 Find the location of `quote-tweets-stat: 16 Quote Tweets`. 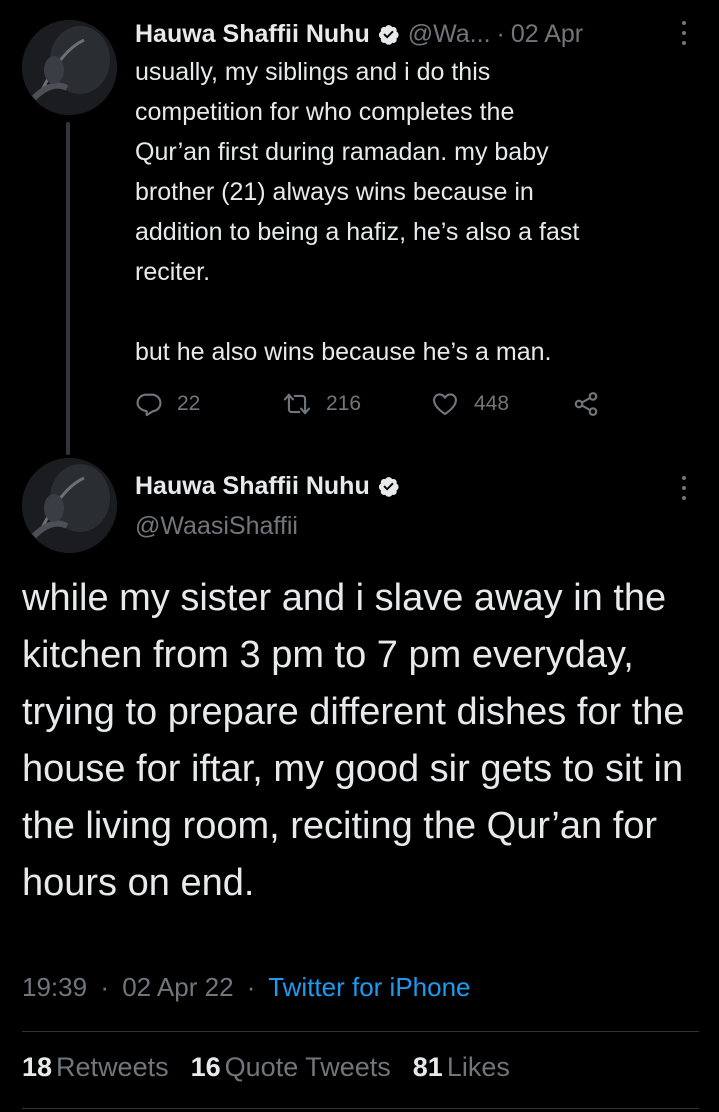

quote-tweets-stat: 16 Quote Tweets is located at coordinates (291, 1067).